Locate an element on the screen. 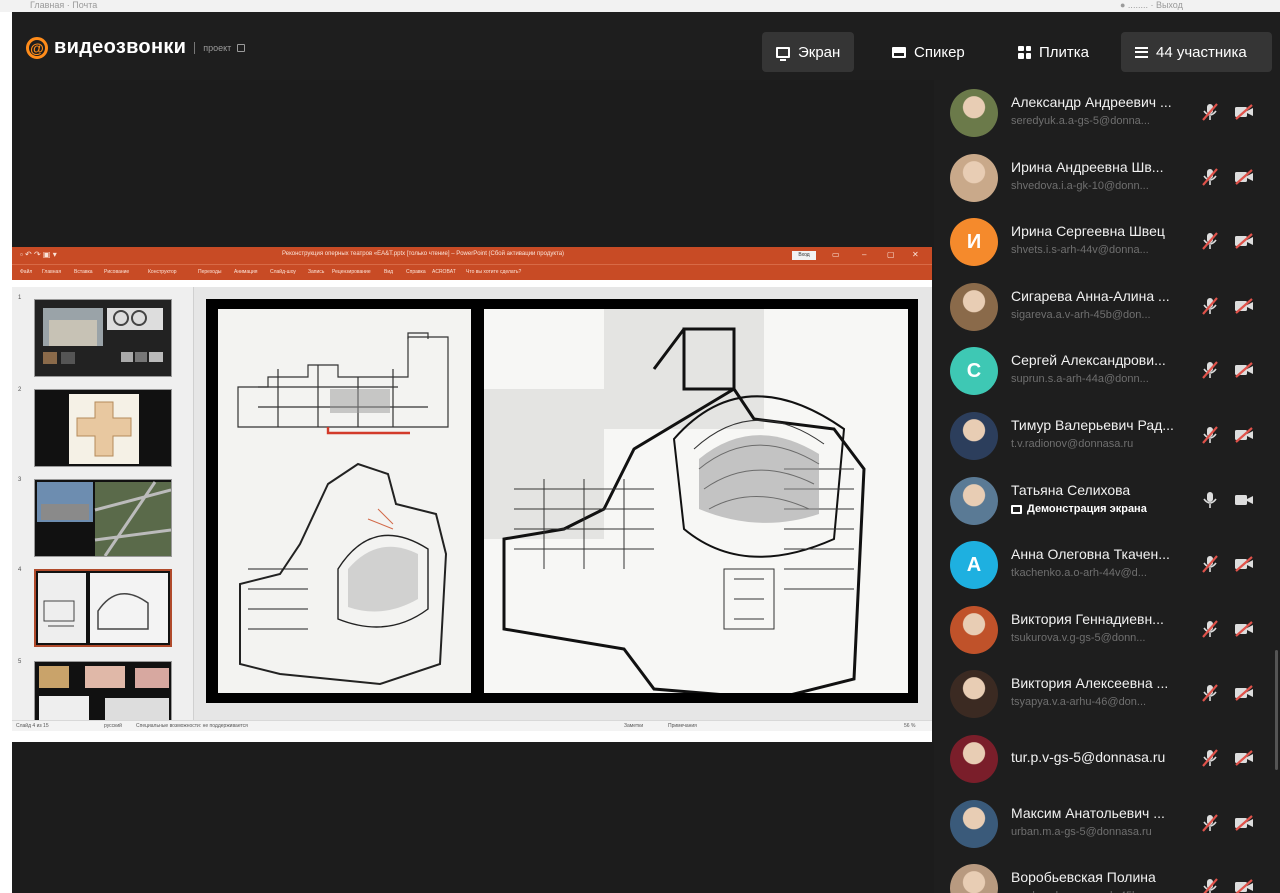 The image size is (1280, 893). app-logo: @ видеозвонки проект is located at coordinates (136, 47).